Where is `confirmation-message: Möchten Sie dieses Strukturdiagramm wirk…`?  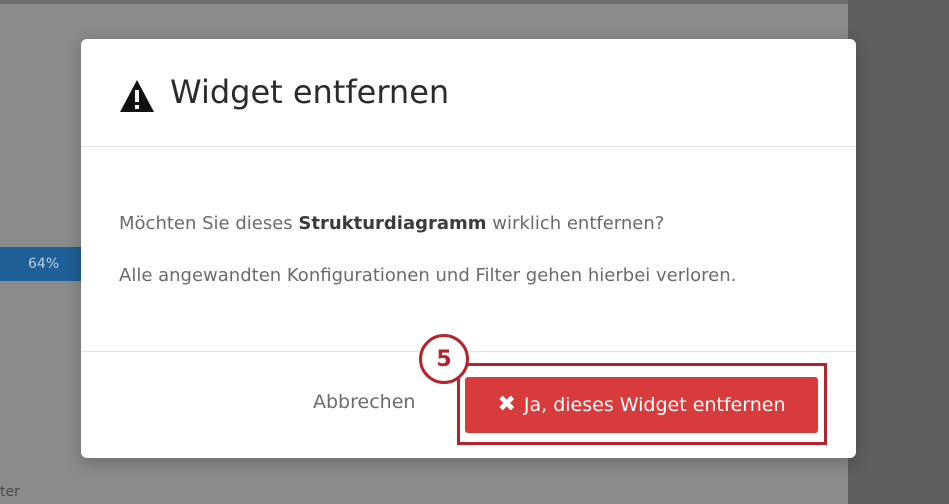 confirmation-message: Möchten Sie dieses Strukturdiagramm wirk… is located at coordinates (391, 223).